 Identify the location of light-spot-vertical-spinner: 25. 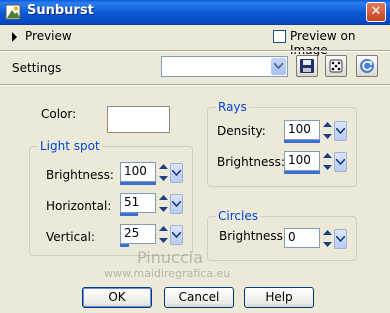
(152, 236).